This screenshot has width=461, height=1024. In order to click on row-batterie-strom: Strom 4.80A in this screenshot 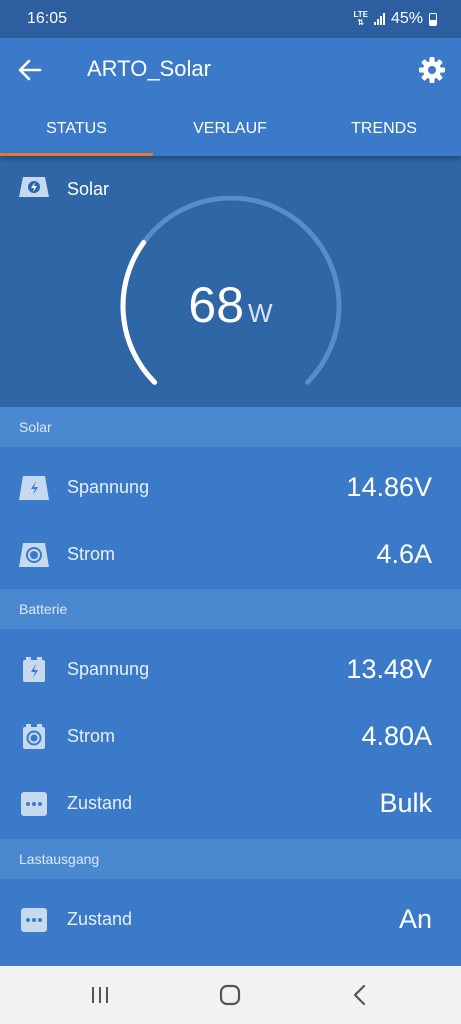, I will do `click(230, 736)`.